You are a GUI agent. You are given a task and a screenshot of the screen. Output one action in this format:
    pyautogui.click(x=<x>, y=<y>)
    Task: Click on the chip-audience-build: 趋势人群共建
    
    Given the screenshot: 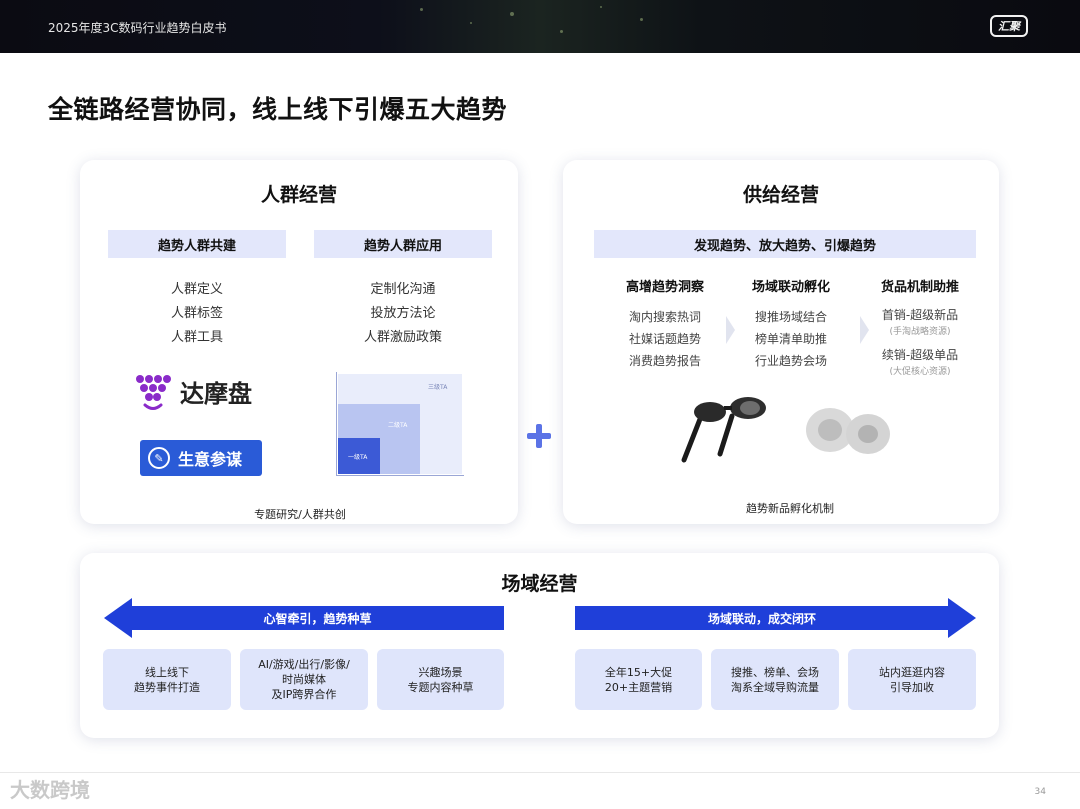 What is the action you would take?
    pyautogui.click(x=197, y=244)
    